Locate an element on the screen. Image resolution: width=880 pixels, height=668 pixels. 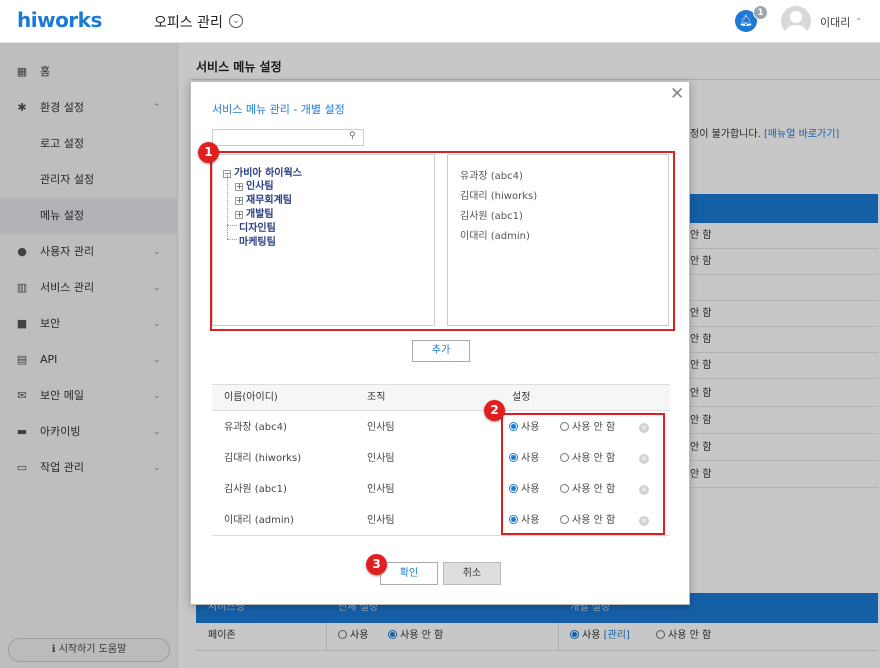
org-search-field: ⚲ is located at coordinates (288, 137).